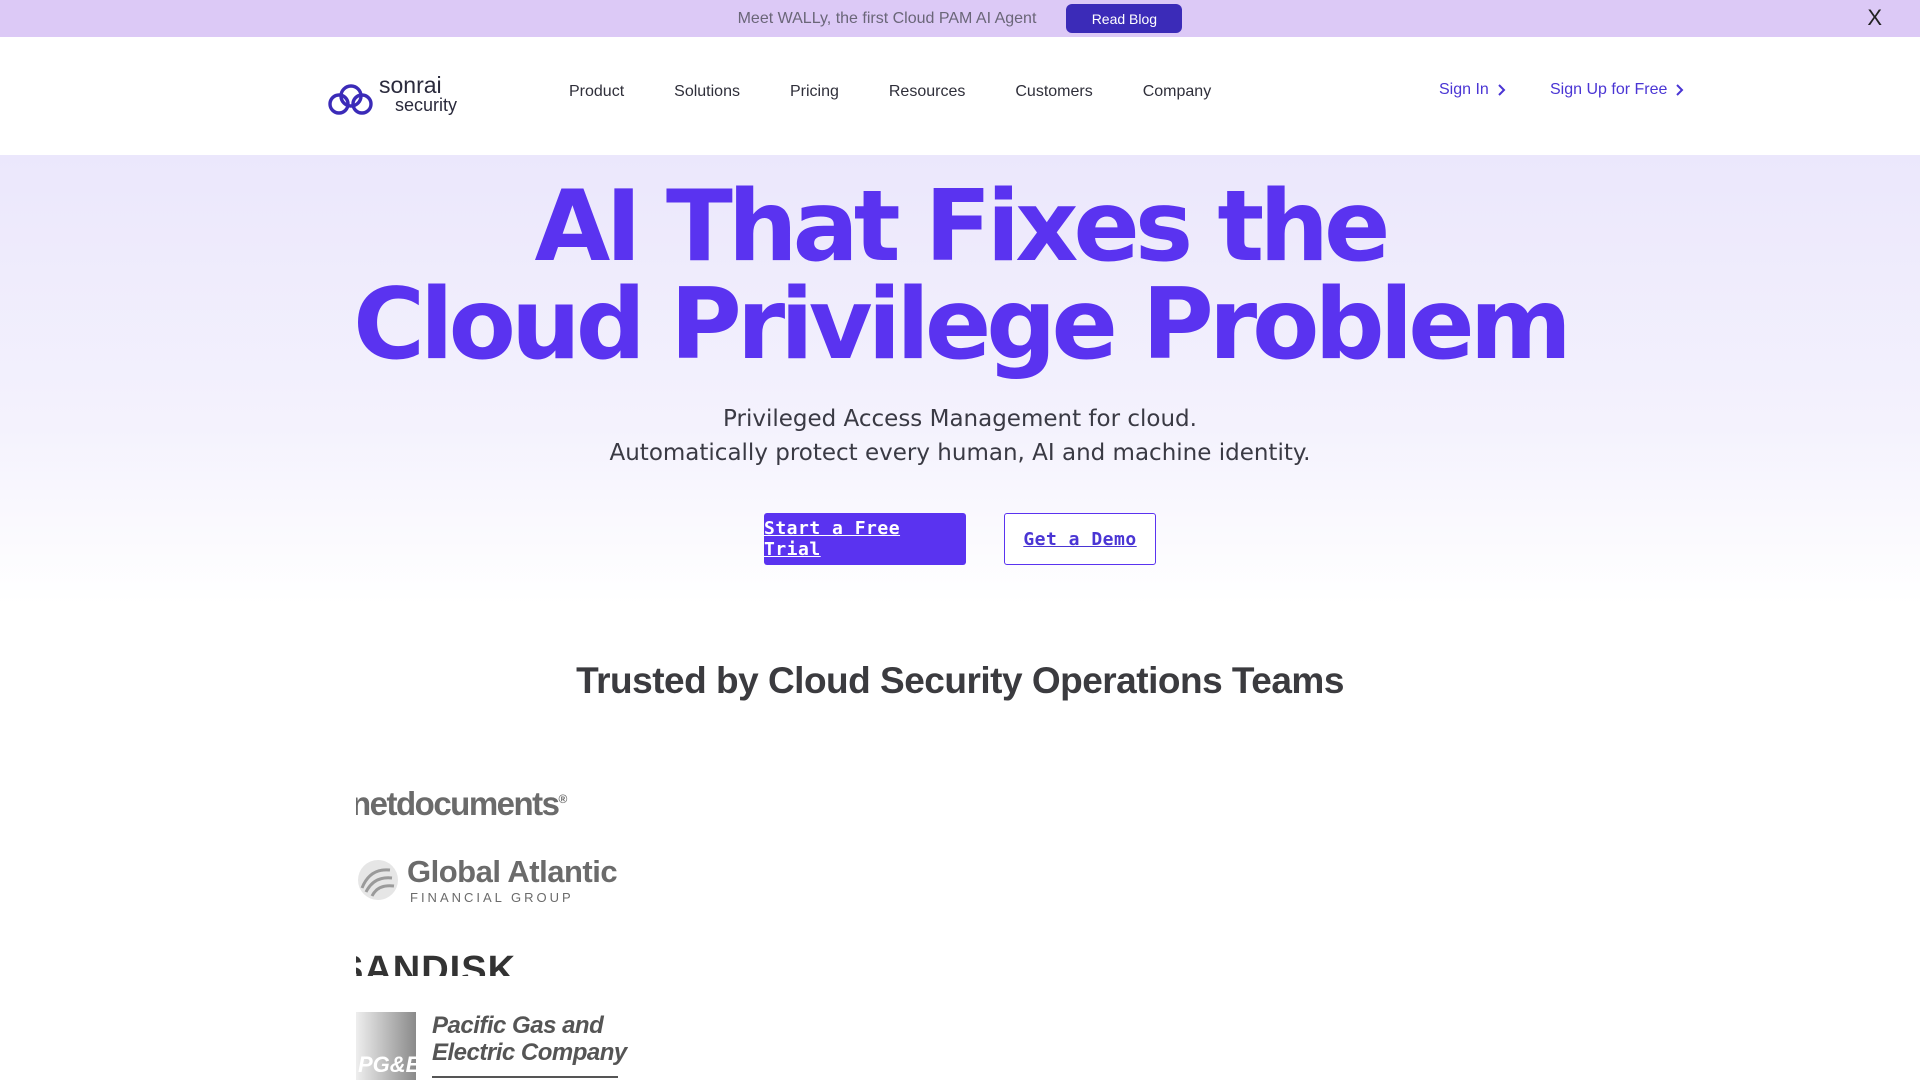 The image size is (1920, 1080). I want to click on global-atlantic-name: Global Atlantic, so click(512, 871).